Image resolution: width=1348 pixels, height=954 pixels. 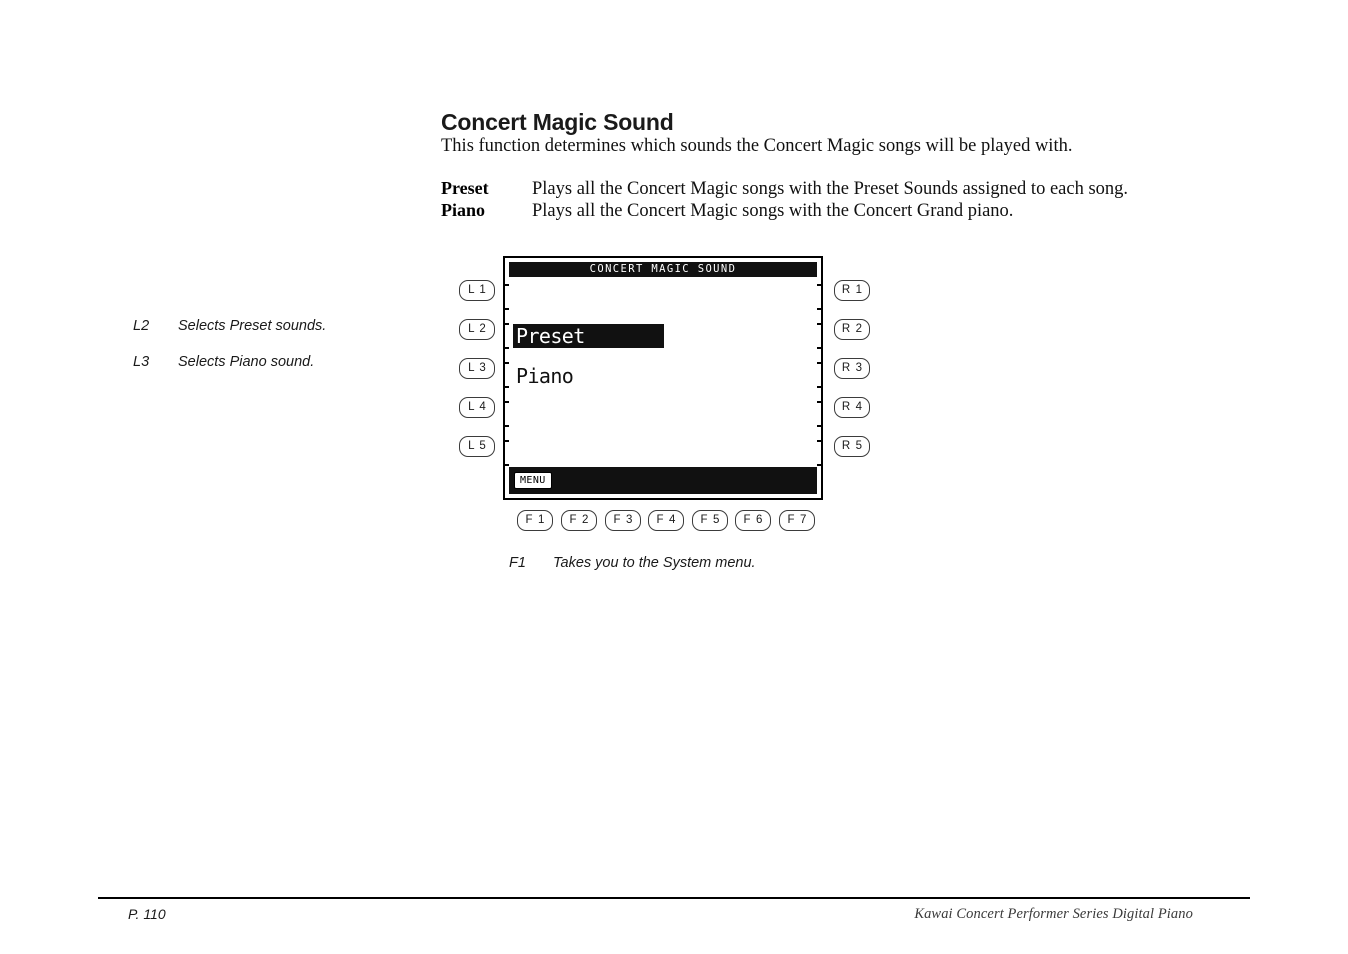 I want to click on button-l5-label: L 5, so click(x=477, y=445).